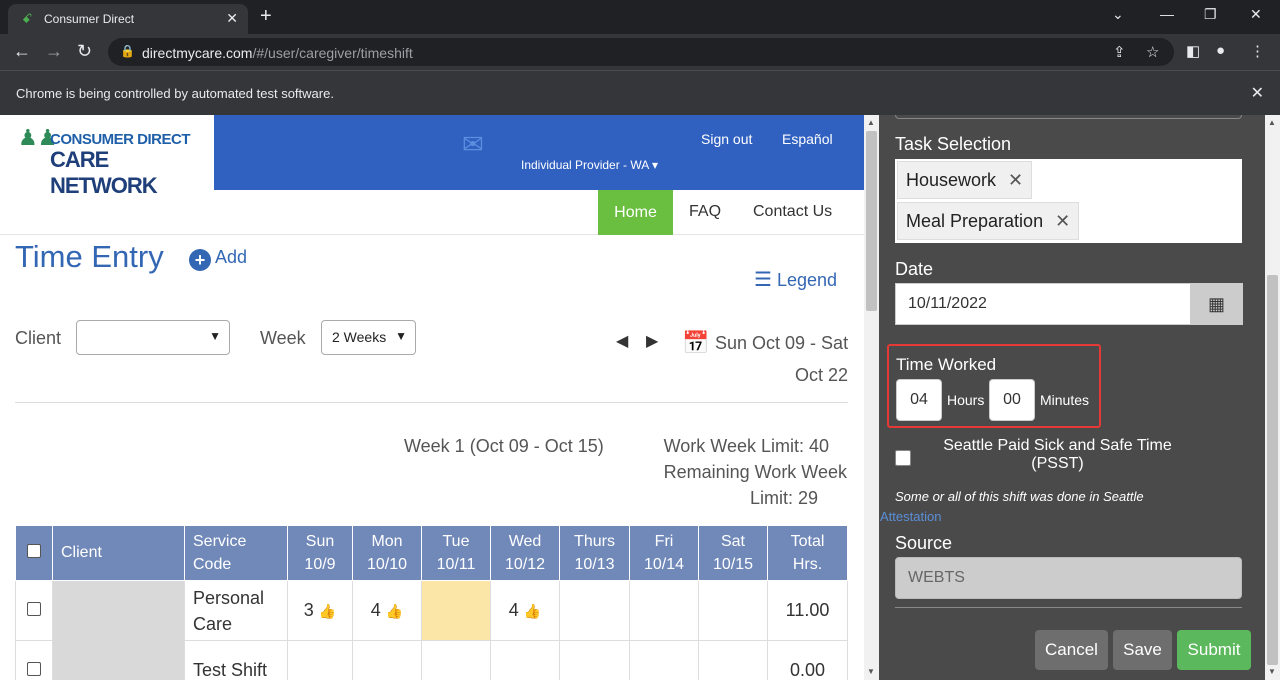 This screenshot has height=680, width=1280. What do you see at coordinates (1256, 14) in the screenshot?
I see `window-close-icon: ✕` at bounding box center [1256, 14].